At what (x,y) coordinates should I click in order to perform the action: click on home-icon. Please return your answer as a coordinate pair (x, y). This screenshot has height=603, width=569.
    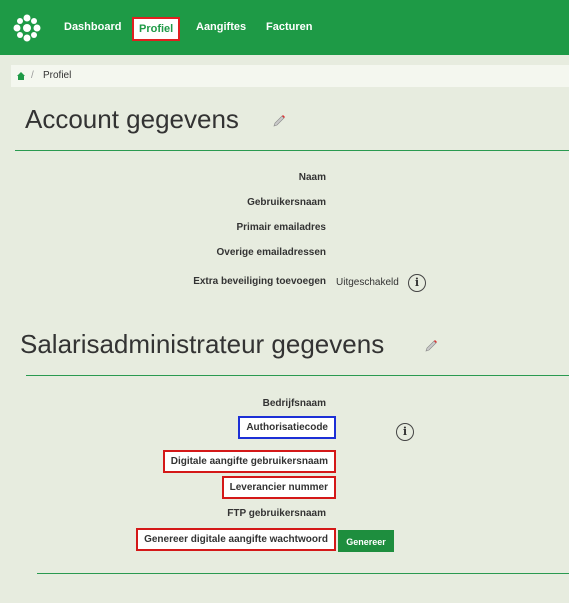
    Looking at the image, I should click on (21, 76).